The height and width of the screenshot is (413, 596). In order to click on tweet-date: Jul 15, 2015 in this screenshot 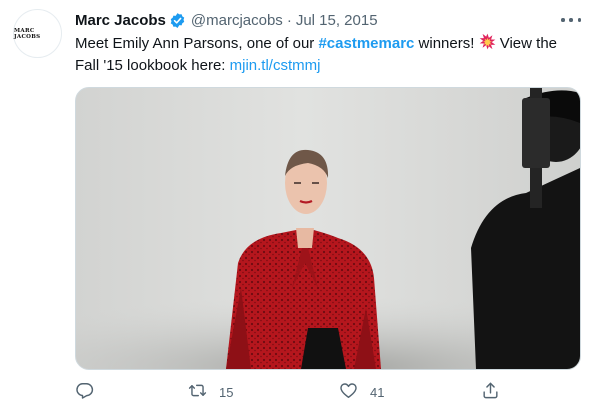, I will do `click(337, 20)`.